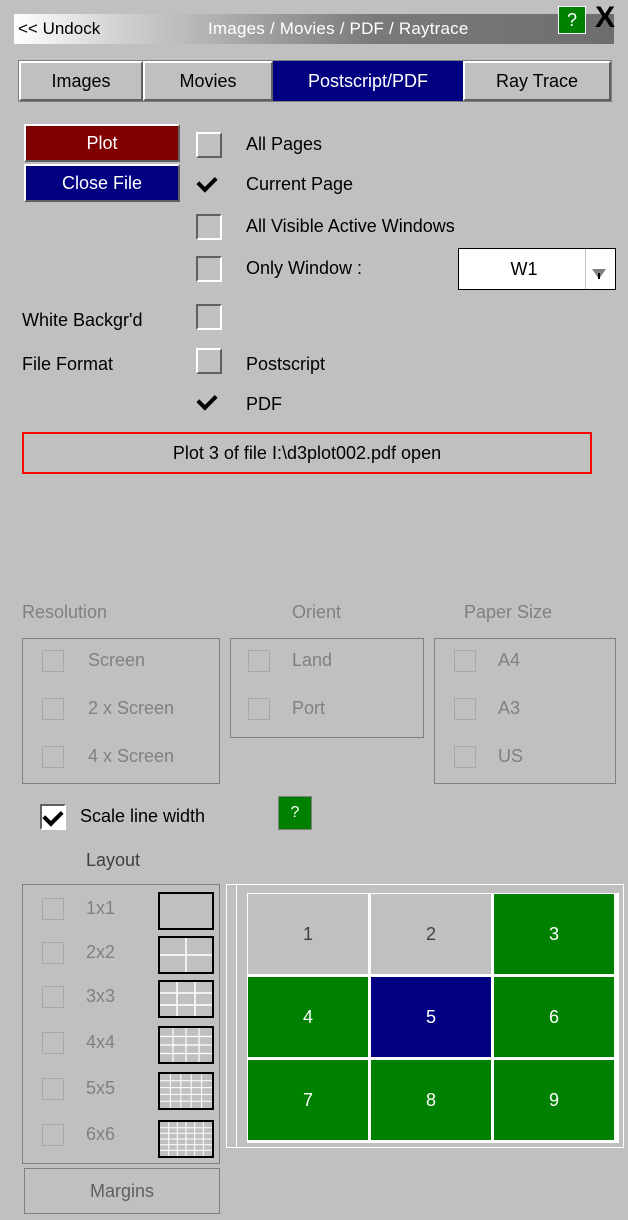 This screenshot has height=1220, width=628. What do you see at coordinates (209, 185) in the screenshot?
I see `current-page-checkbox` at bounding box center [209, 185].